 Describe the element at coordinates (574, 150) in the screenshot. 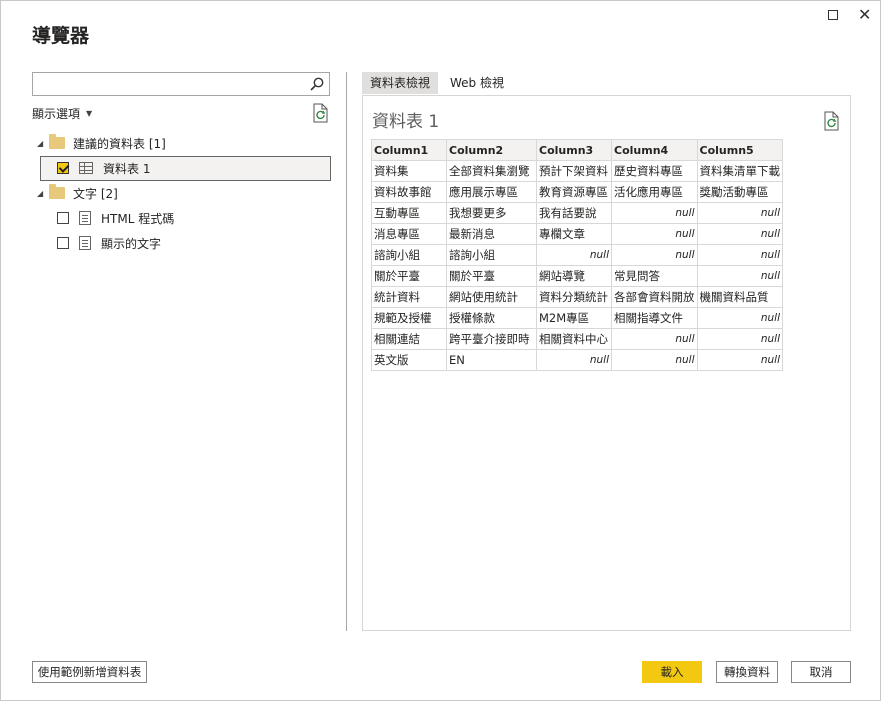

I see `column-header: Column3` at that location.